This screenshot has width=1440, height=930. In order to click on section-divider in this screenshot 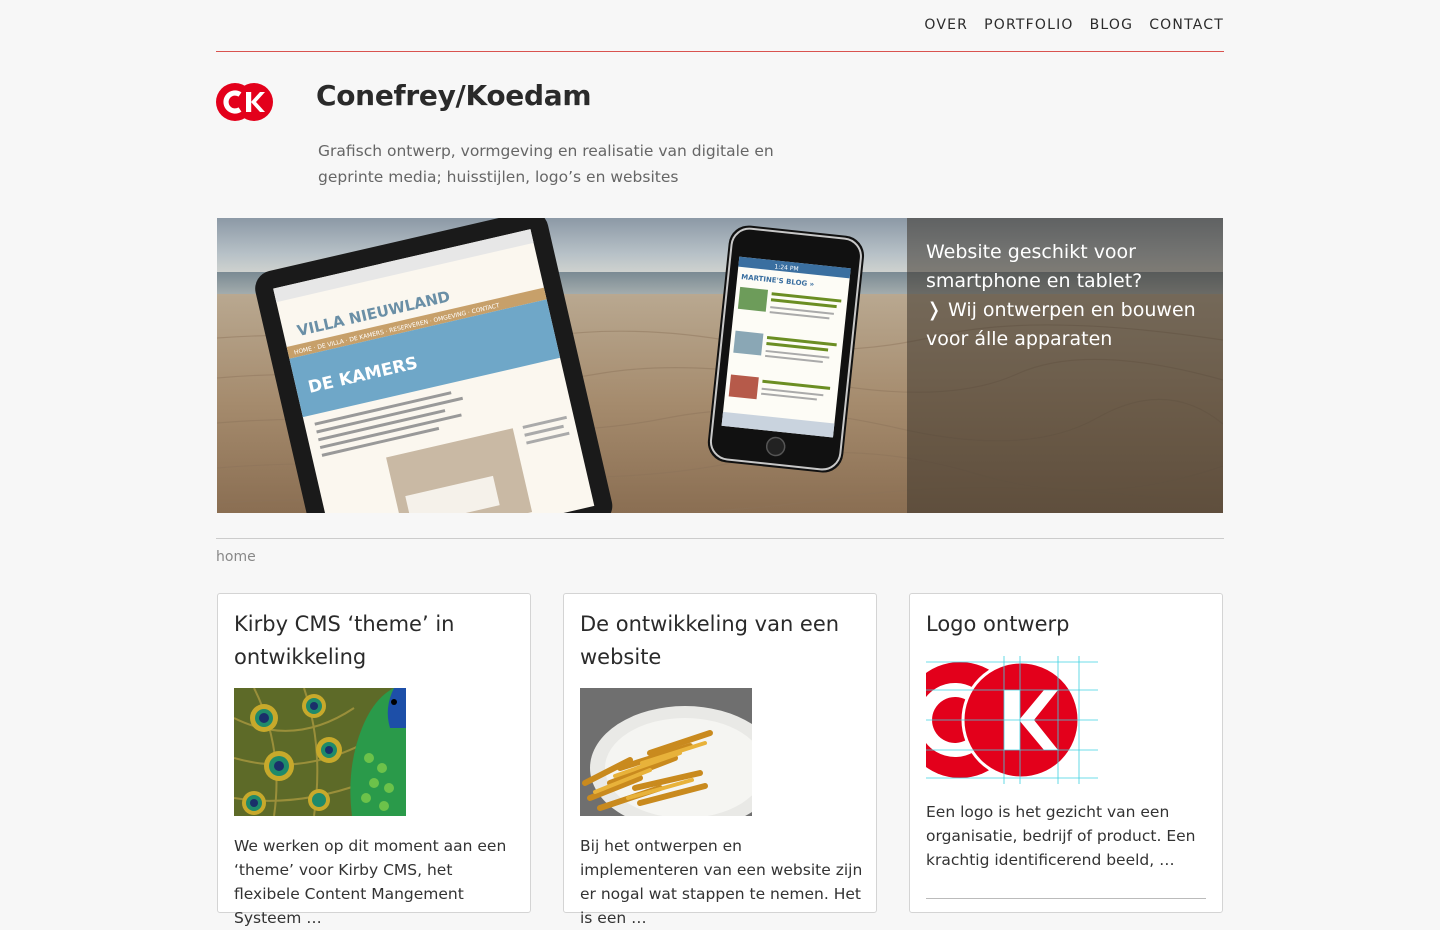, I will do `click(720, 538)`.